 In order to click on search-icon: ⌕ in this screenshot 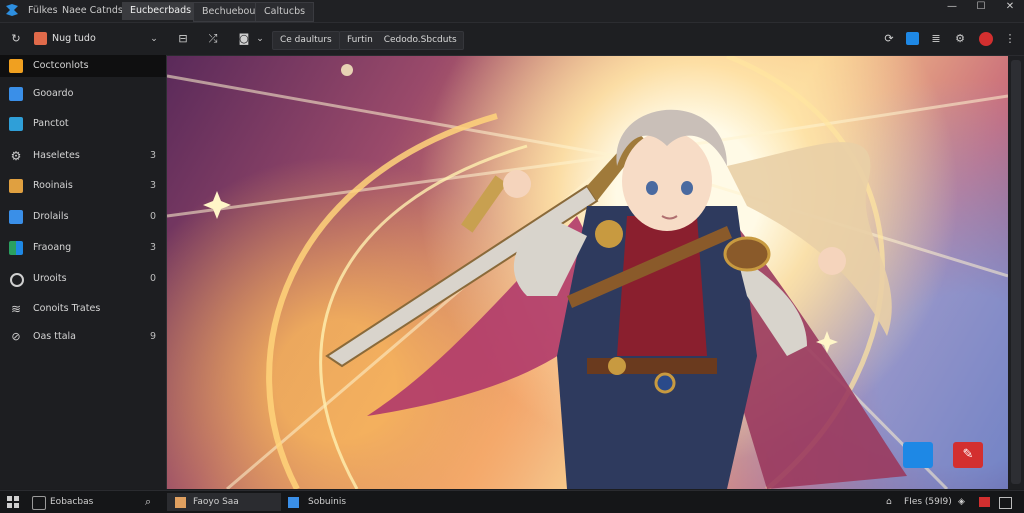, I will do `click(148, 502)`.